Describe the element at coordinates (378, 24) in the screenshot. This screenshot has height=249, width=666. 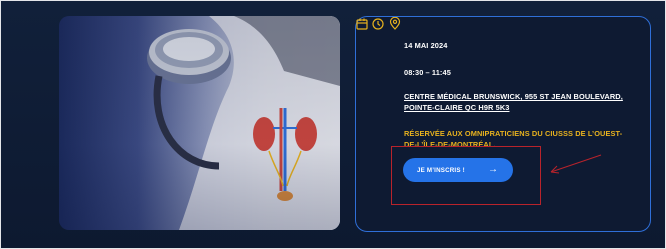
I see `clock-icon` at that location.